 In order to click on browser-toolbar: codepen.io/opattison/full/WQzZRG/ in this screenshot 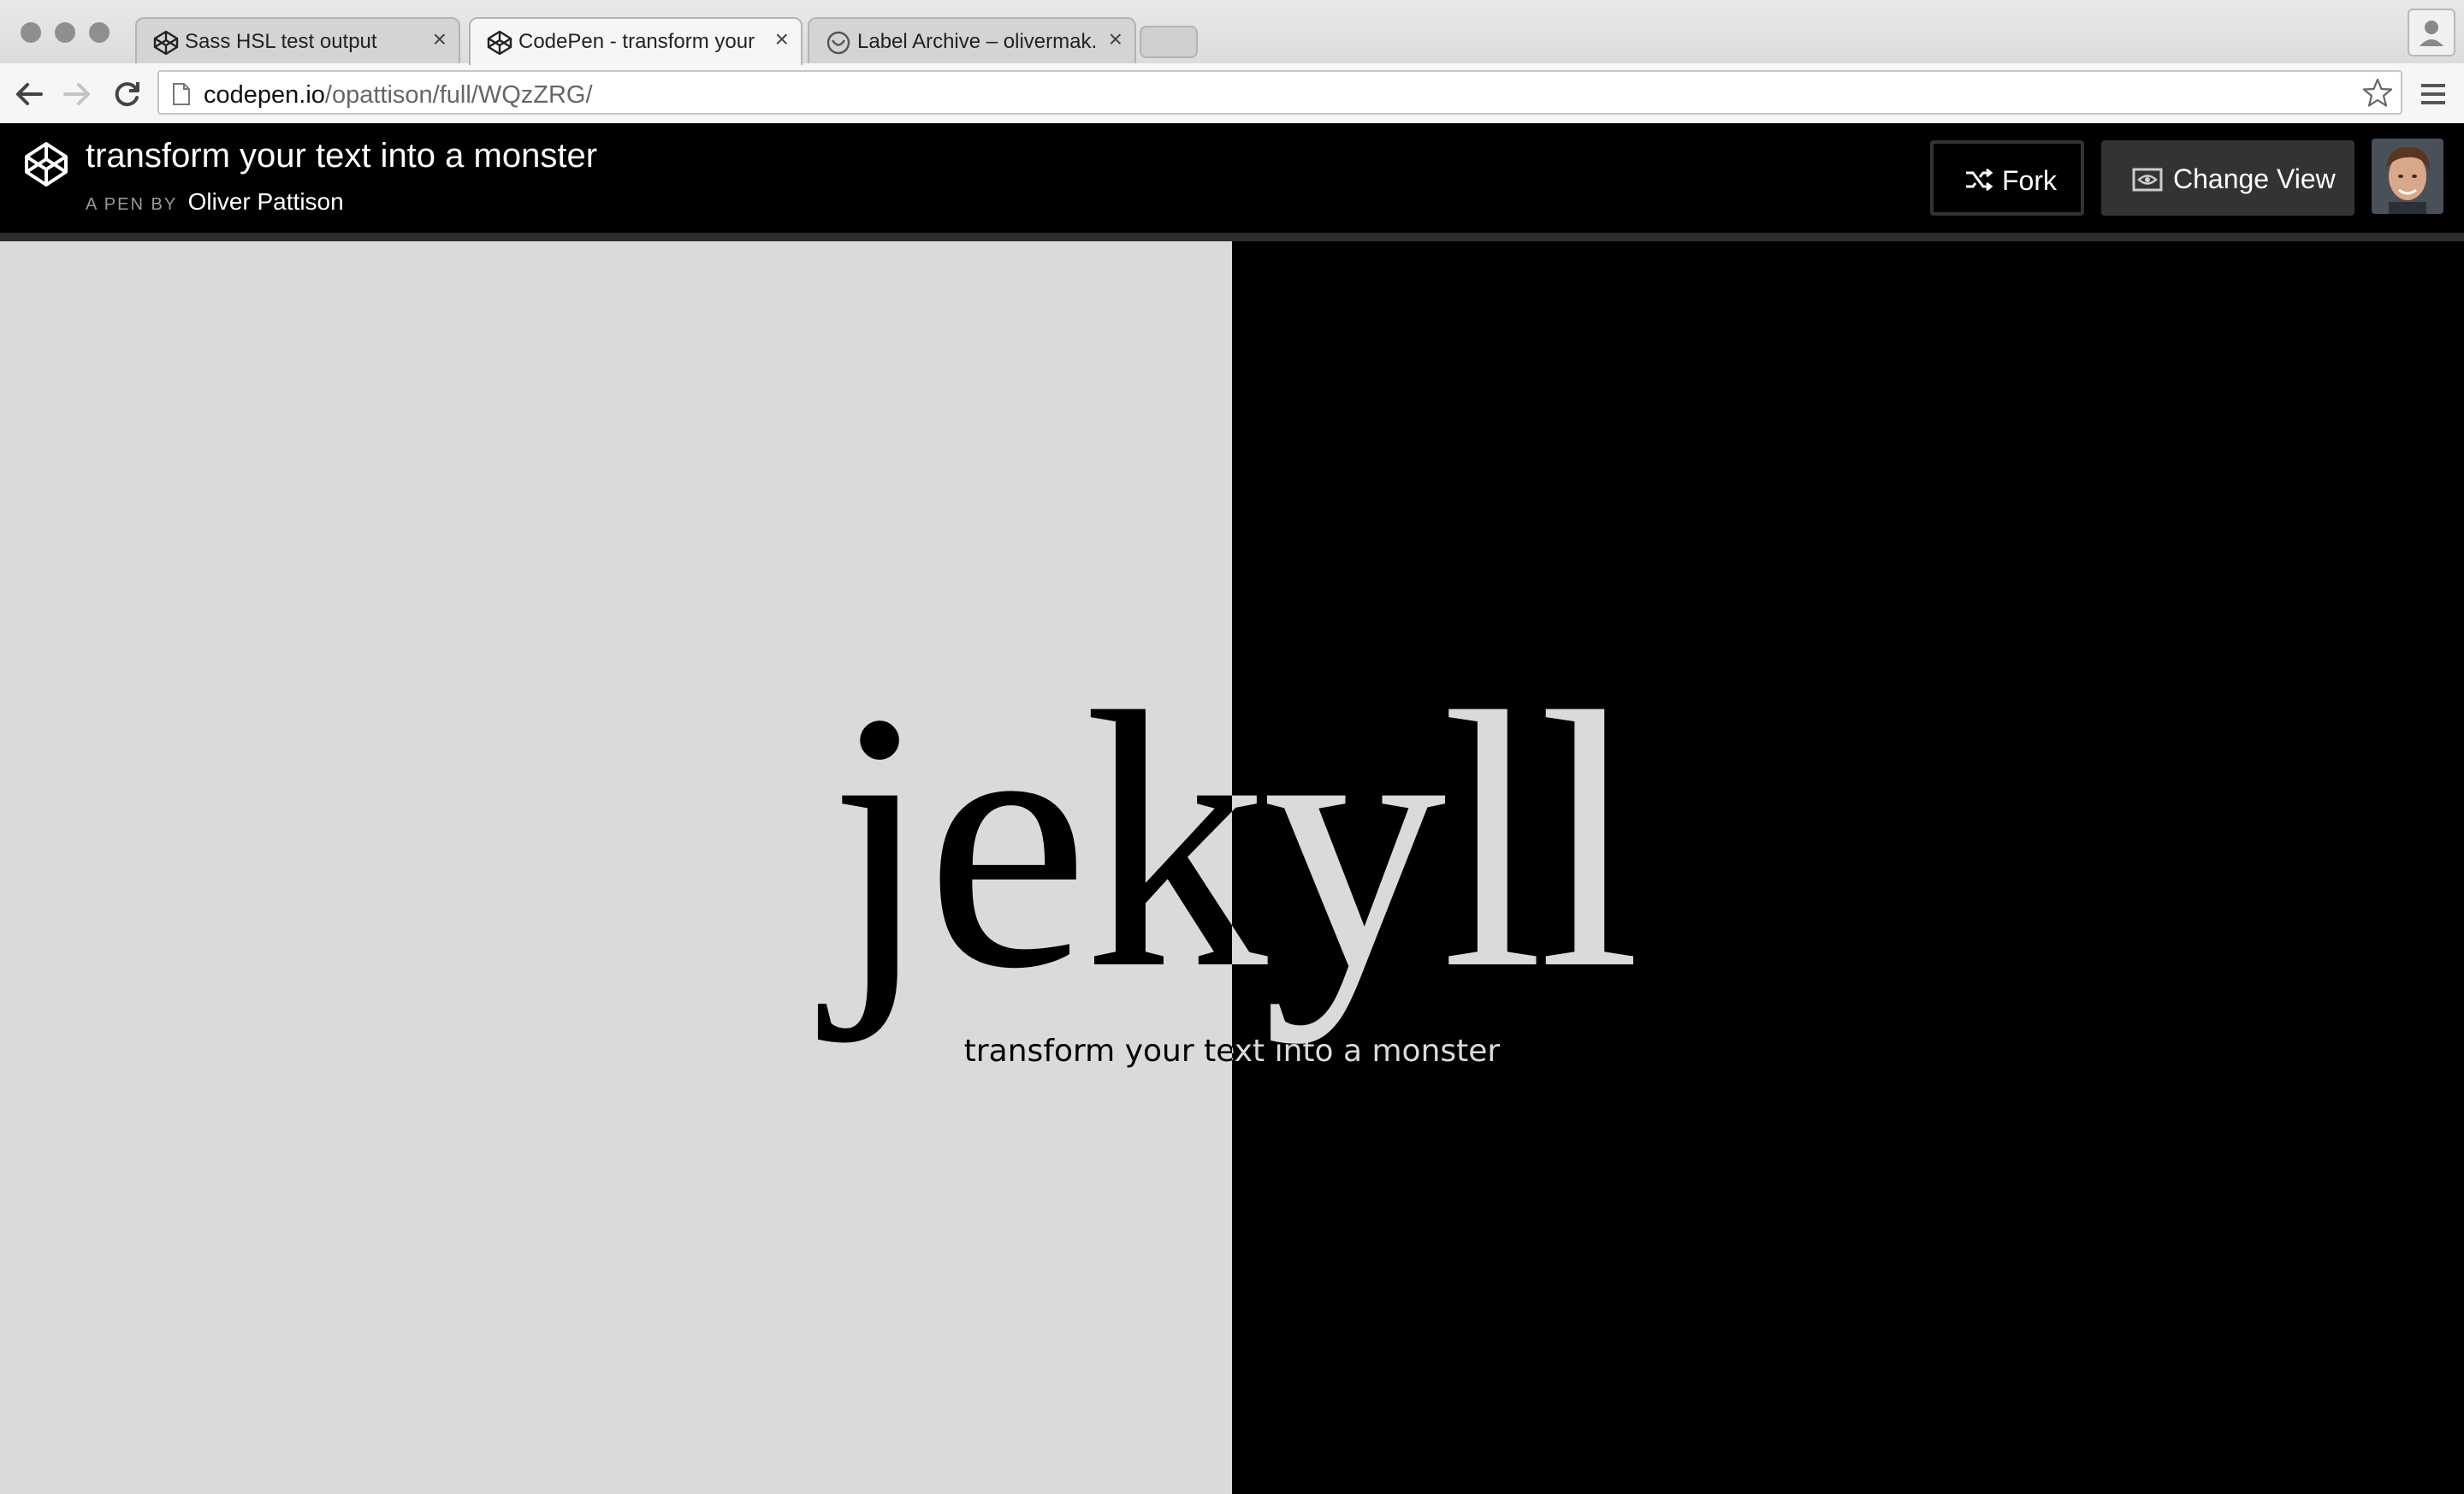, I will do `click(1232, 94)`.